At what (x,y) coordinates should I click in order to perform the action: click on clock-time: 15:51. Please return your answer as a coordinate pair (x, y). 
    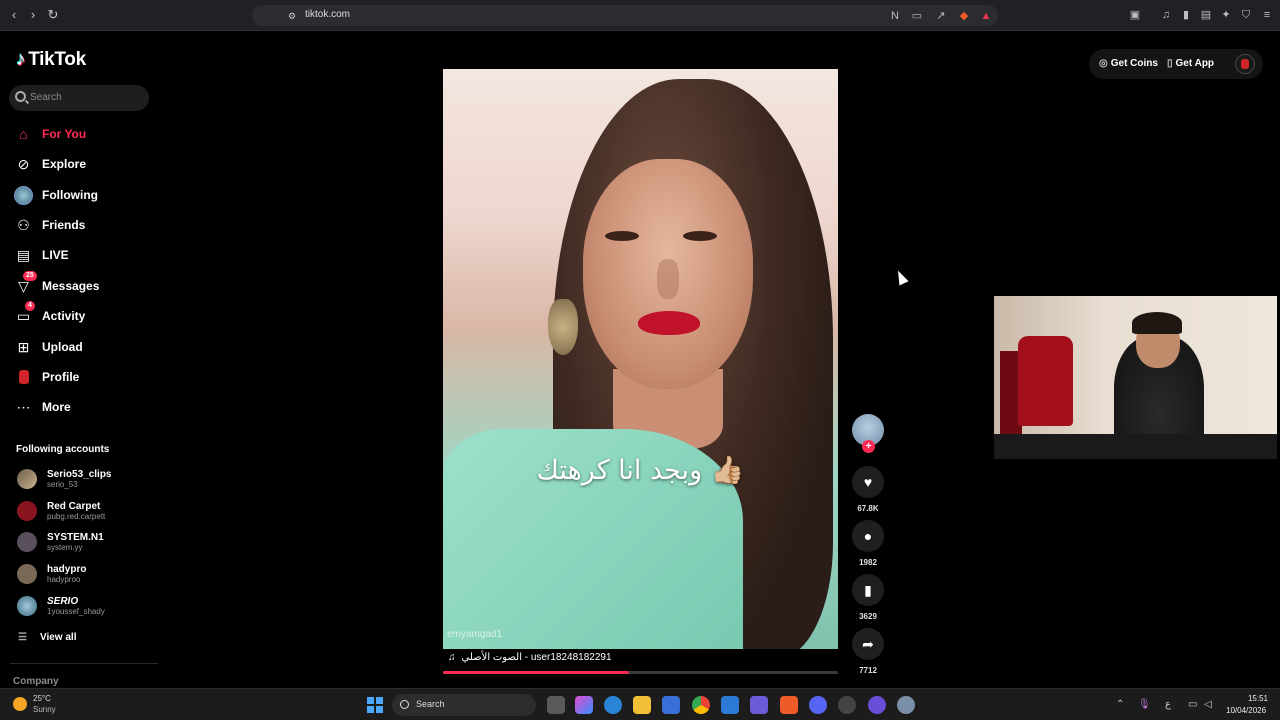
    Looking at the image, I should click on (1254, 698).